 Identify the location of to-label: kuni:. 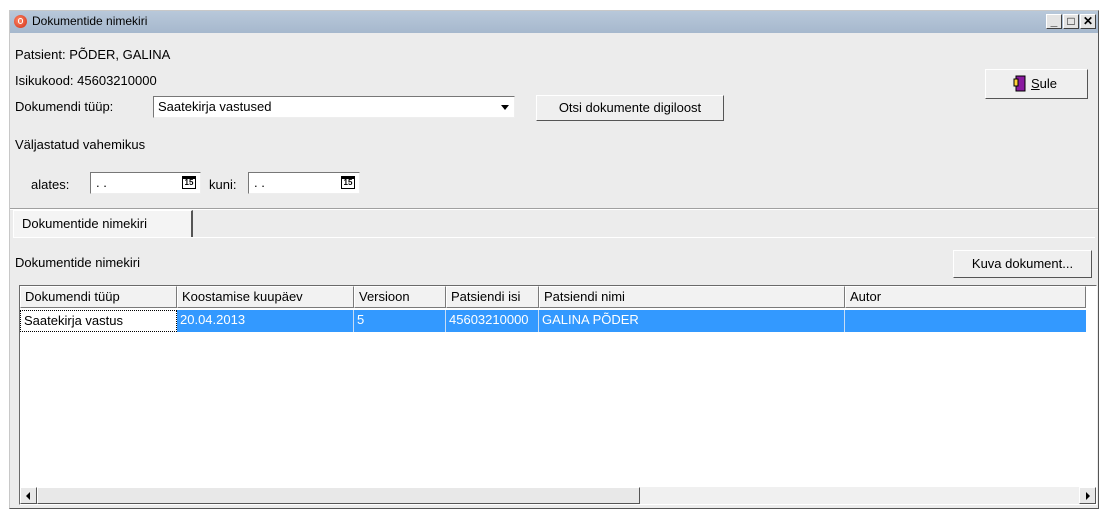
(223, 184).